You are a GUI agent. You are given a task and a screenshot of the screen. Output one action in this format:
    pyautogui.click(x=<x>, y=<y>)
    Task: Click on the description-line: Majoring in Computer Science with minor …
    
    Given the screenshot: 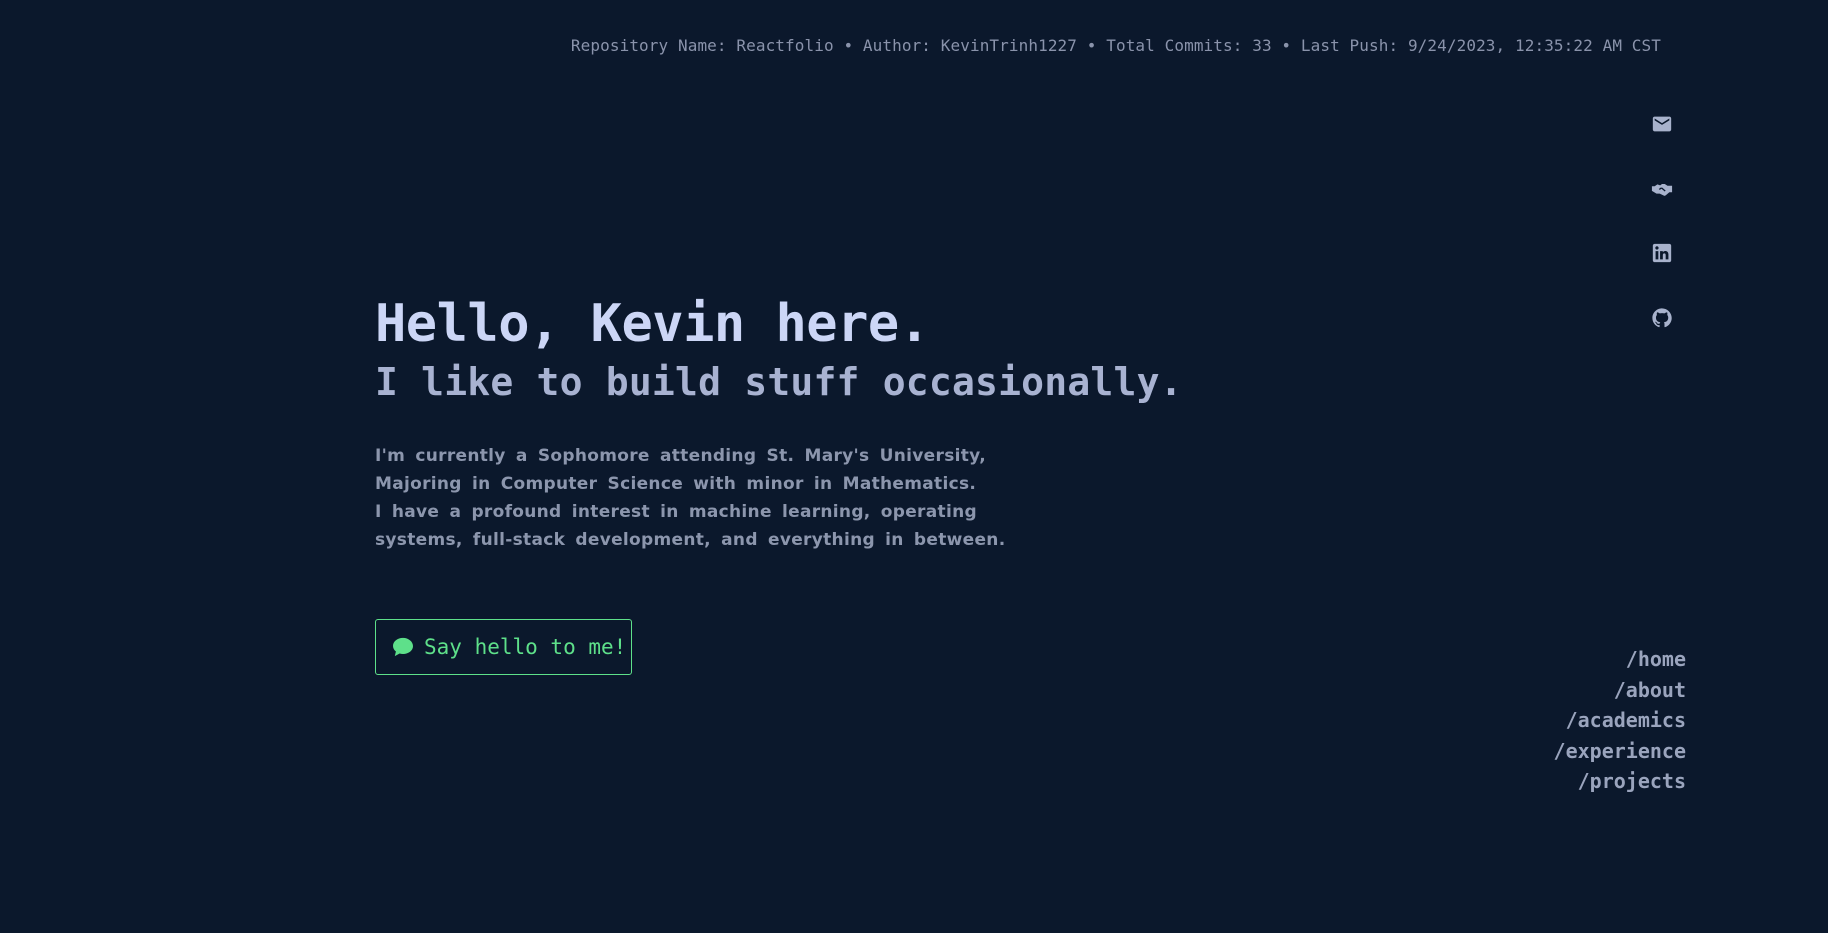 What is the action you would take?
    pyautogui.click(x=676, y=484)
    